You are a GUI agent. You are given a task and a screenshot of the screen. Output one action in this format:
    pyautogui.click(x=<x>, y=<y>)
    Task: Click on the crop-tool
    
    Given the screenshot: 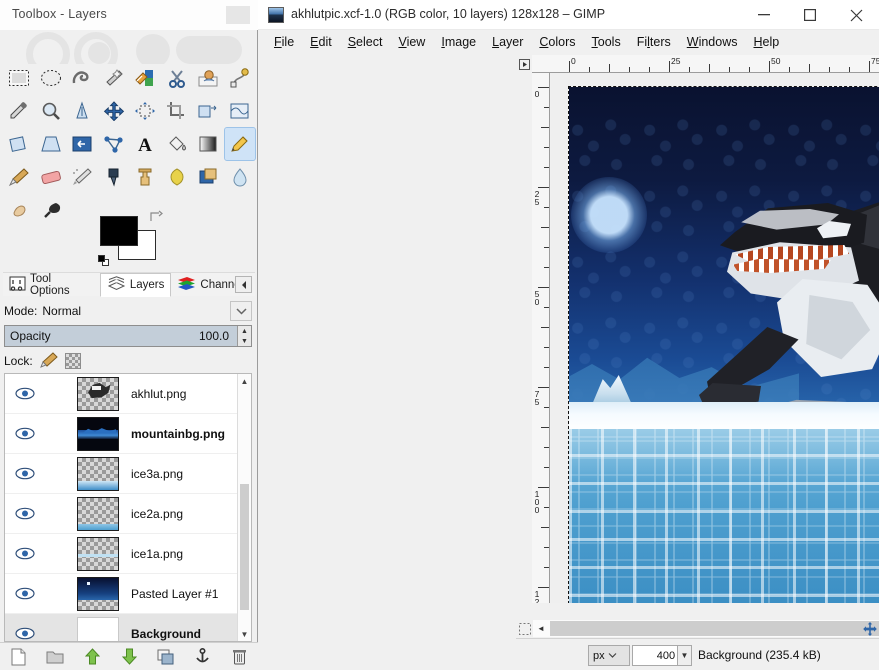 What is the action you would take?
    pyautogui.click(x=177, y=111)
    